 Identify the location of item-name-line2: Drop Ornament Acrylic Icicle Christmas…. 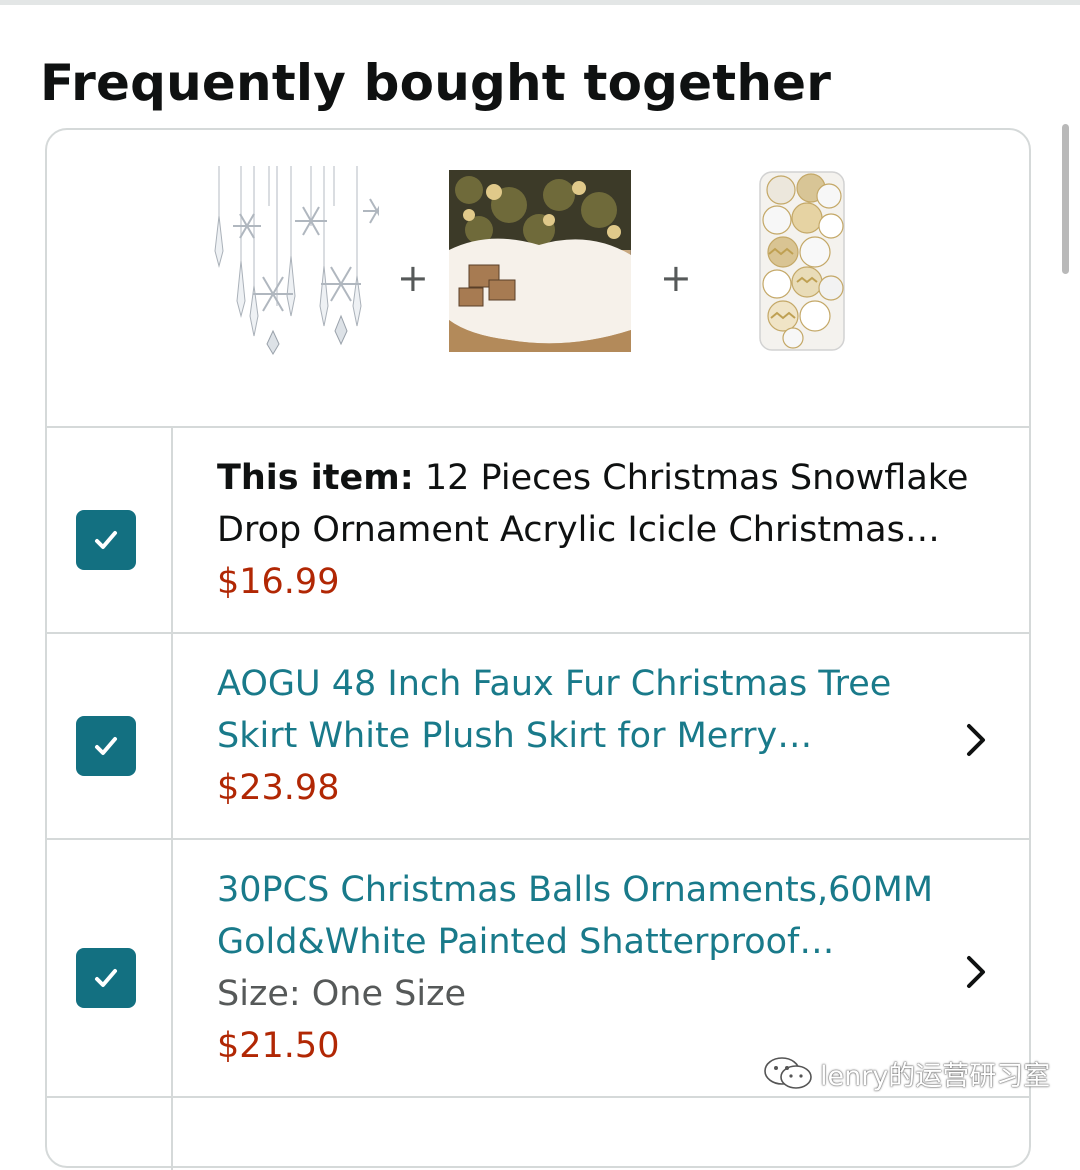
(578, 530).